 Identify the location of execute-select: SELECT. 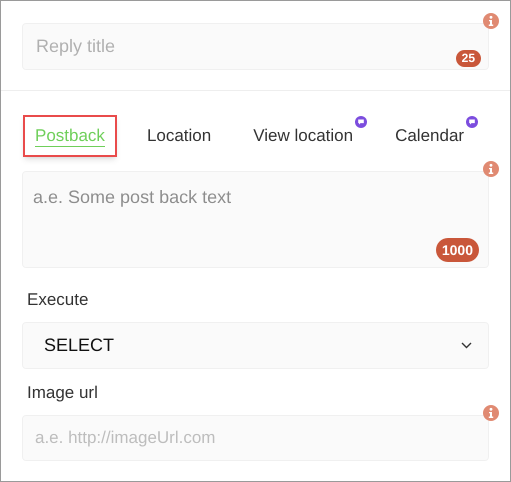
(255, 345).